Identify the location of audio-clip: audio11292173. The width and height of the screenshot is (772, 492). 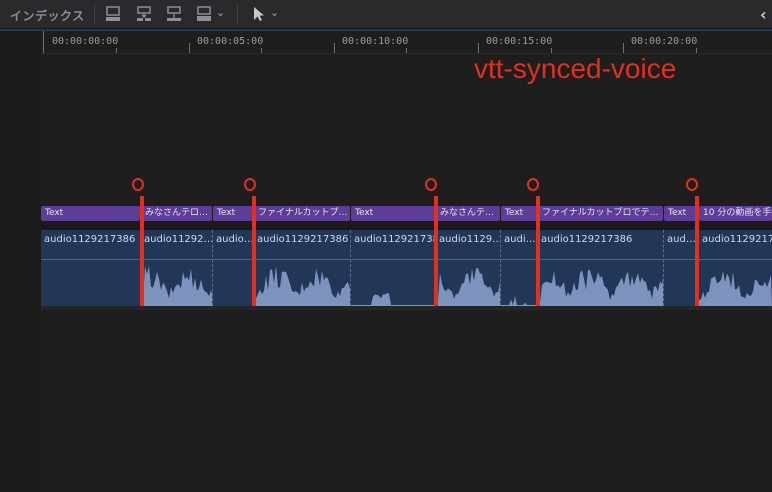
(735, 268).